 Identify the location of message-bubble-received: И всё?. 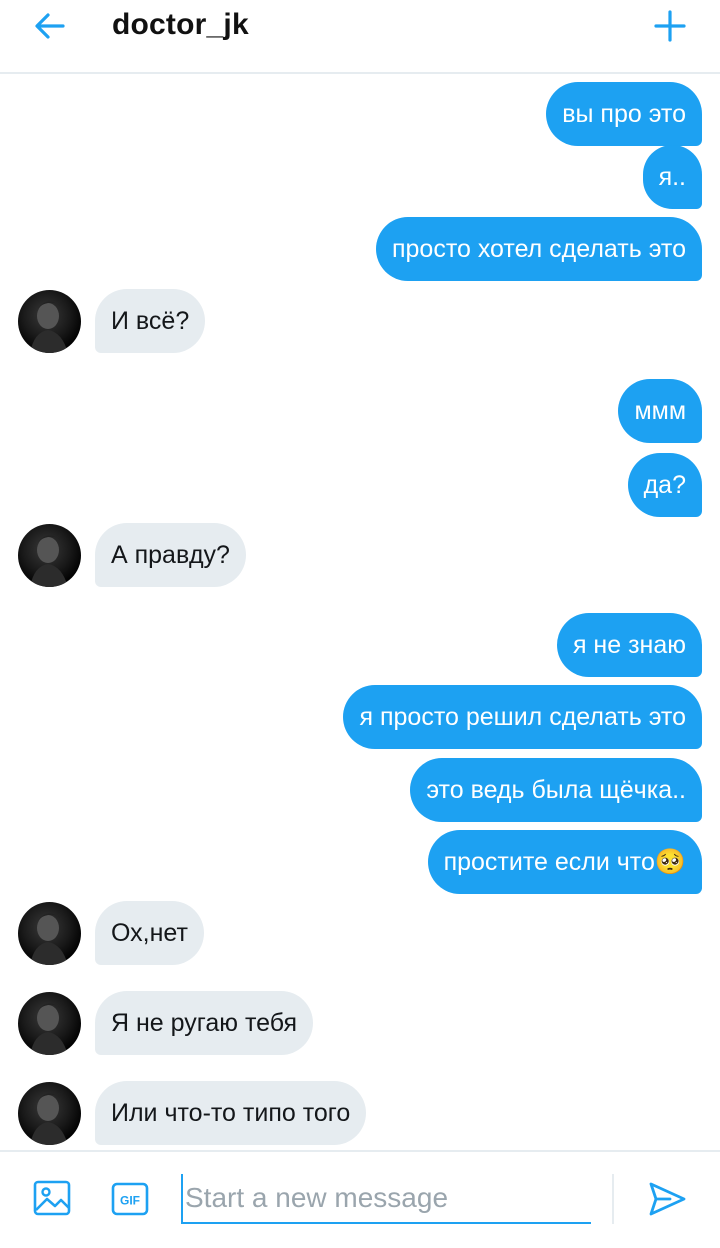
(150, 321).